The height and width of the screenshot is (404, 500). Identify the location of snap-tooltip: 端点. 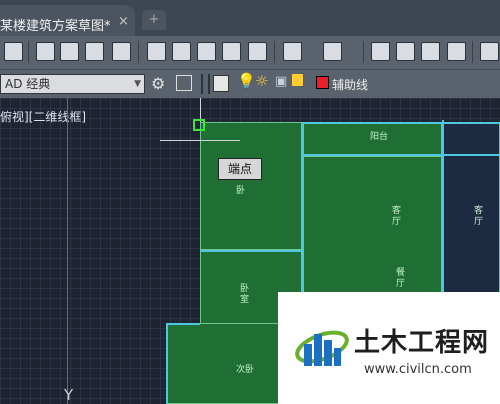
(240, 169).